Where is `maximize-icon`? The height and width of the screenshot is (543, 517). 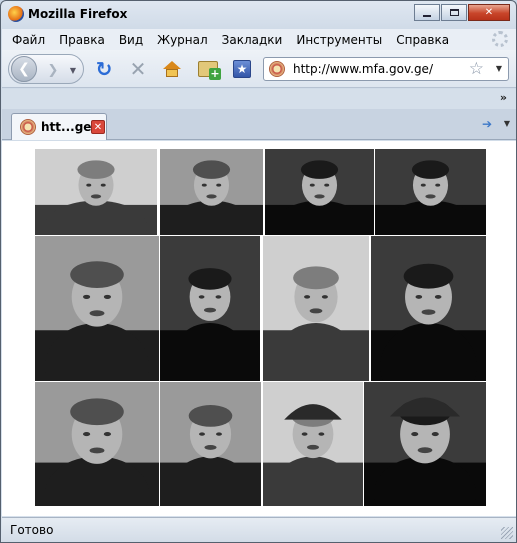
maximize-icon is located at coordinates (454, 12).